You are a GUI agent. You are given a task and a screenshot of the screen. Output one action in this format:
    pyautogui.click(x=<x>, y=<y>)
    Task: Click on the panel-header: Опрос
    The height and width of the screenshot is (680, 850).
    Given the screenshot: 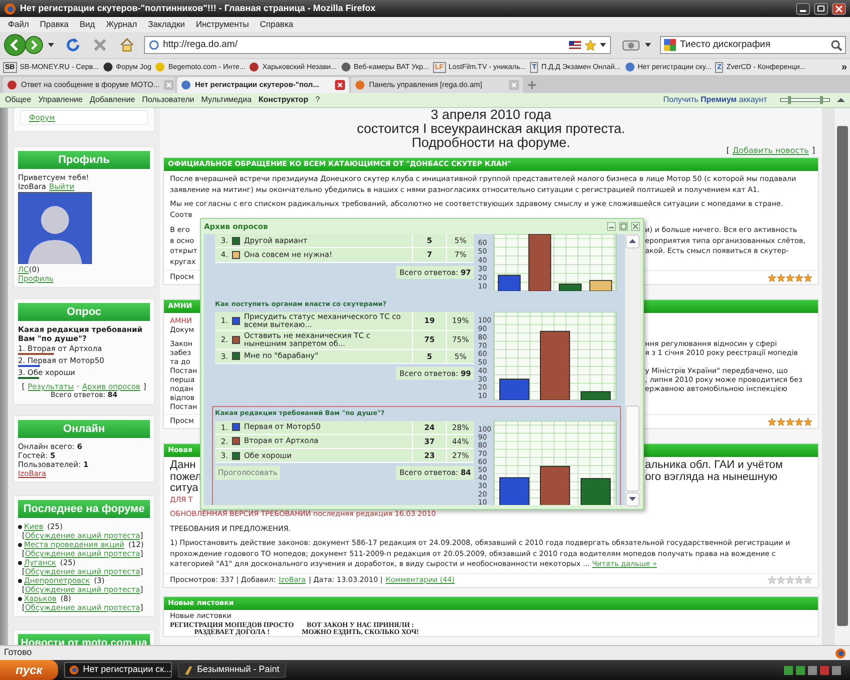 What is the action you would take?
    pyautogui.click(x=84, y=312)
    